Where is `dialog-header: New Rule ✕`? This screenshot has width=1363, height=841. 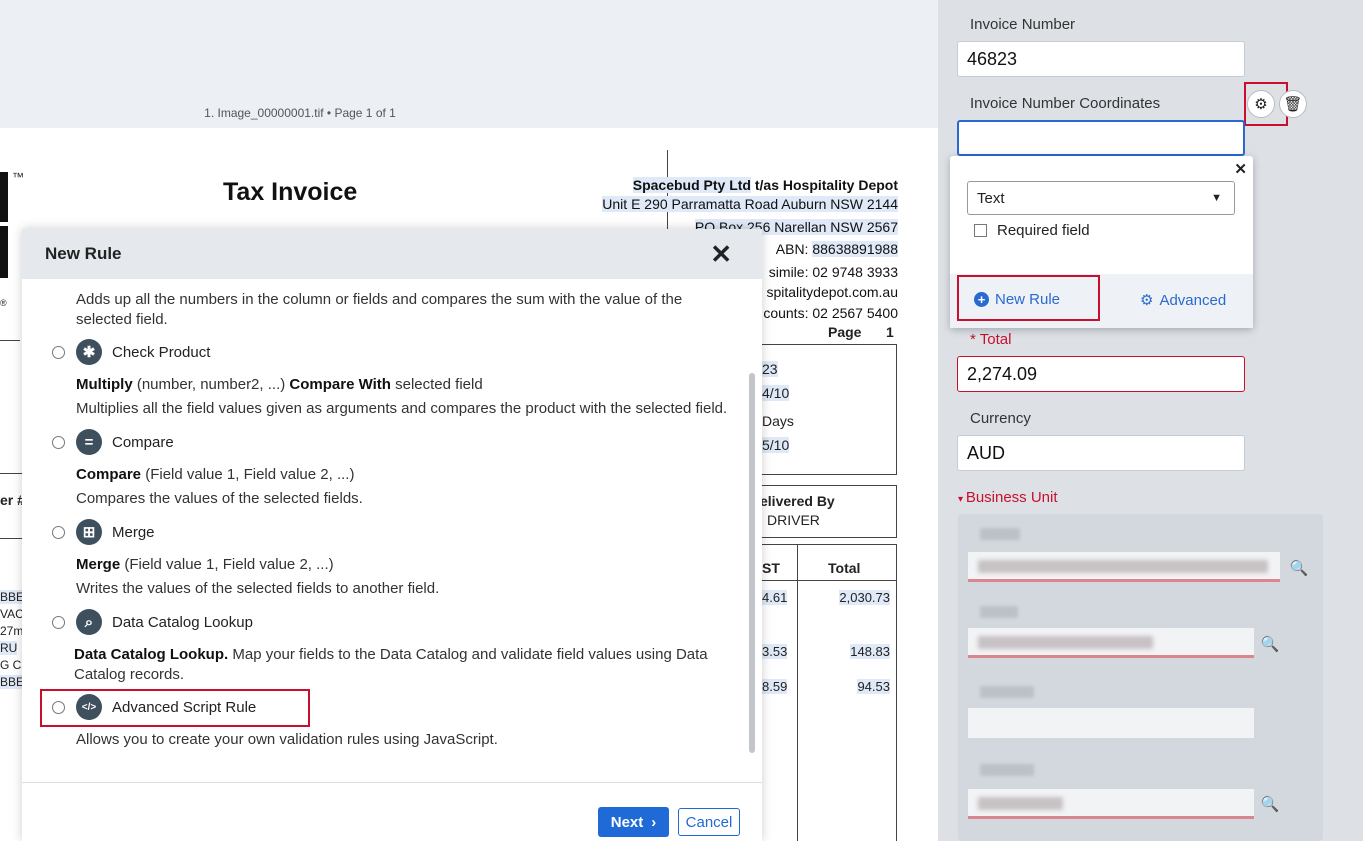 dialog-header: New Rule ✕ is located at coordinates (392, 254).